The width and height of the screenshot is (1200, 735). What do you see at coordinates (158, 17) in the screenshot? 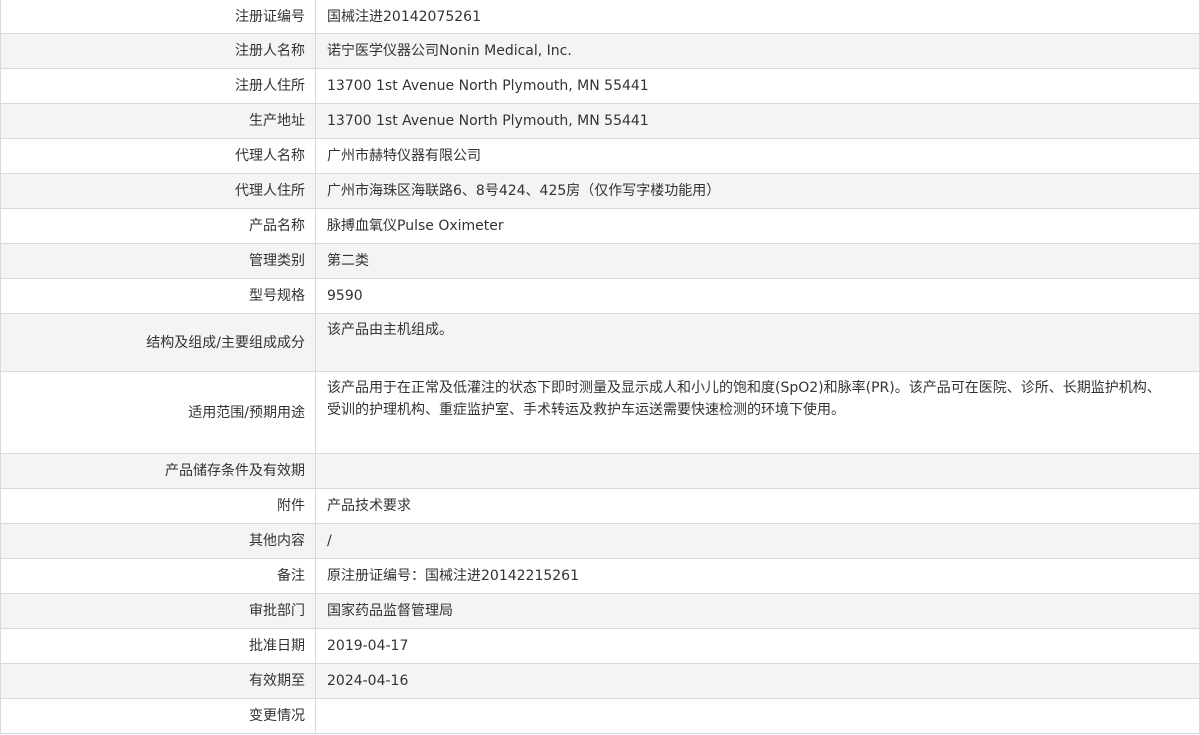
I see `row-label: 注册证编号` at bounding box center [158, 17].